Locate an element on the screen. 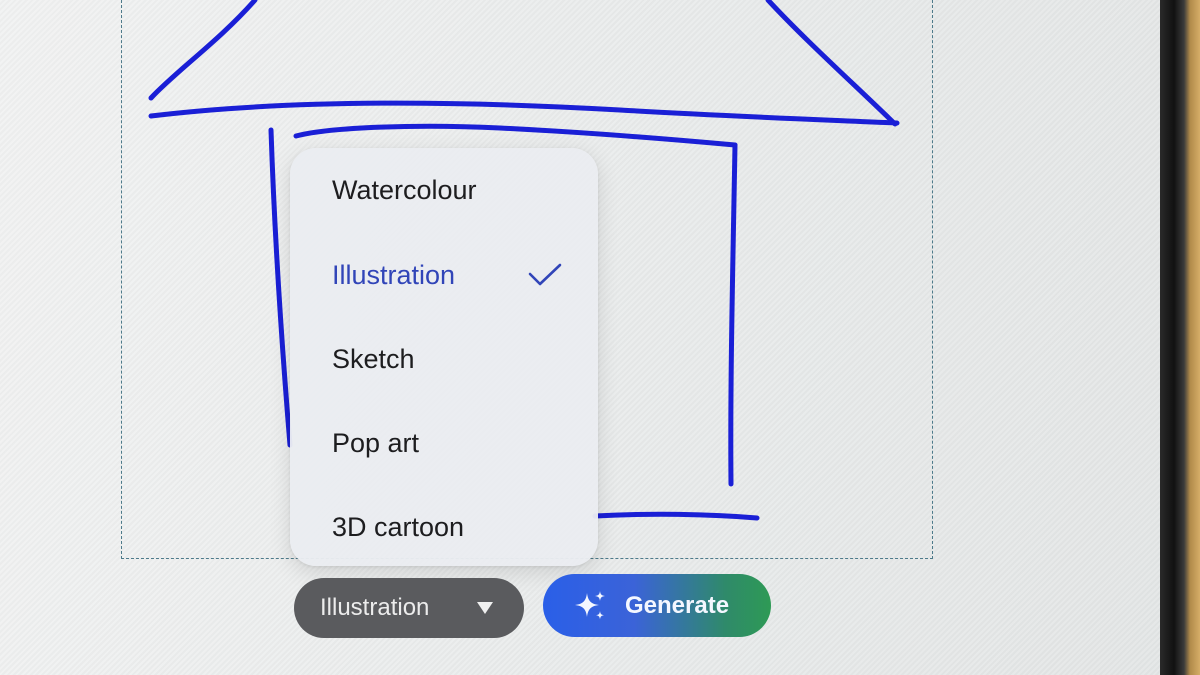  menu-item-pop-art: Pop art is located at coordinates (447, 443).